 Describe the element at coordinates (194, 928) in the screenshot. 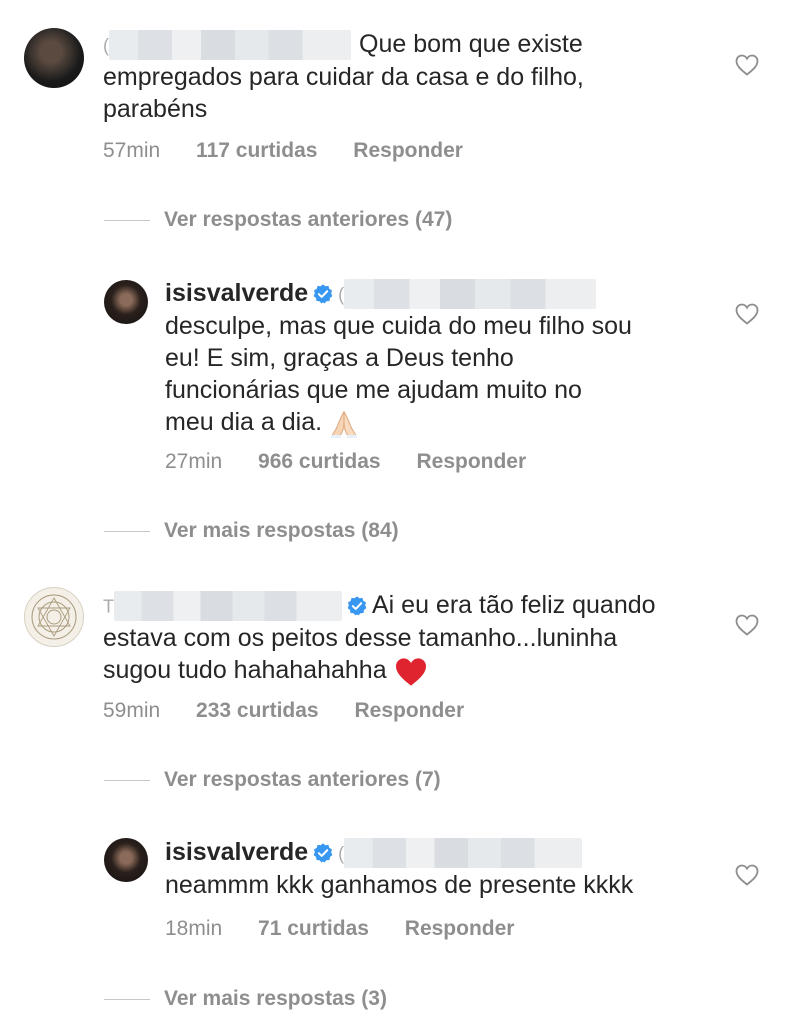

I see `timestamp: 18min` at that location.